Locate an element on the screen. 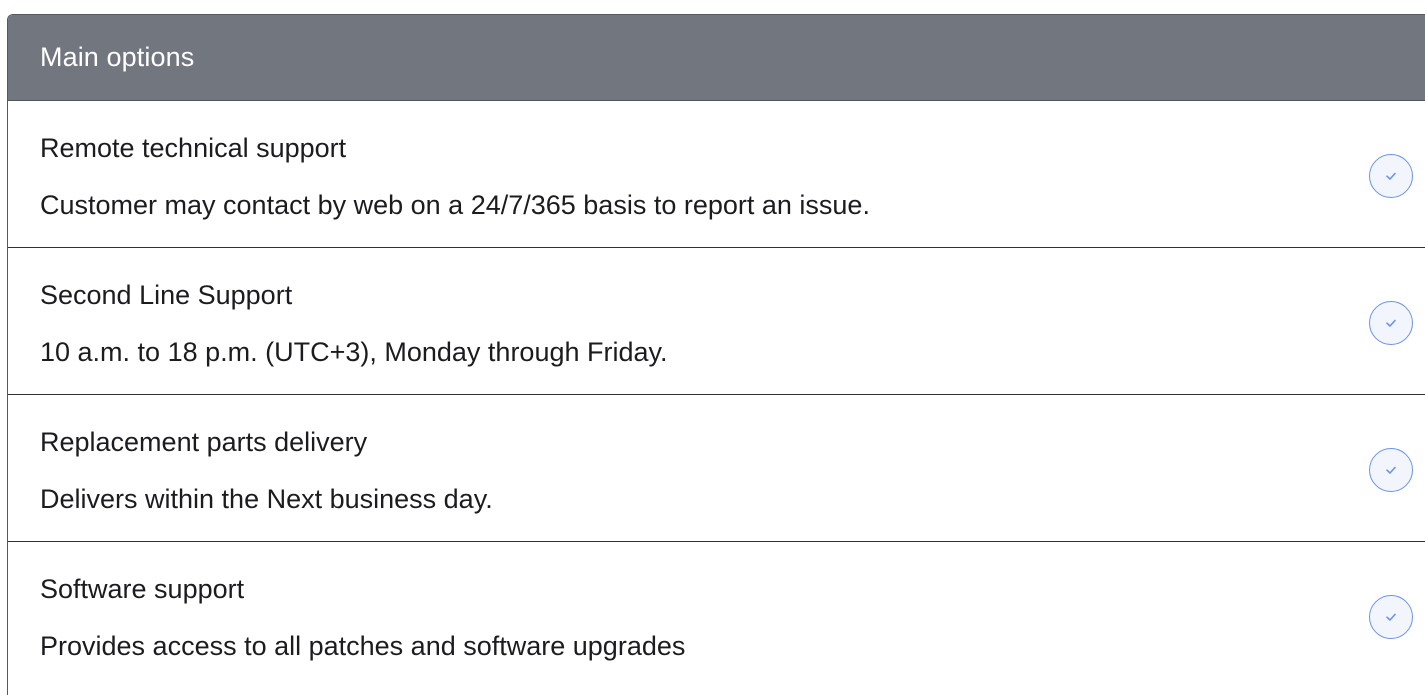 The height and width of the screenshot is (695, 1425). option-description: Delivers within the Next business day. is located at coordinates (266, 499).